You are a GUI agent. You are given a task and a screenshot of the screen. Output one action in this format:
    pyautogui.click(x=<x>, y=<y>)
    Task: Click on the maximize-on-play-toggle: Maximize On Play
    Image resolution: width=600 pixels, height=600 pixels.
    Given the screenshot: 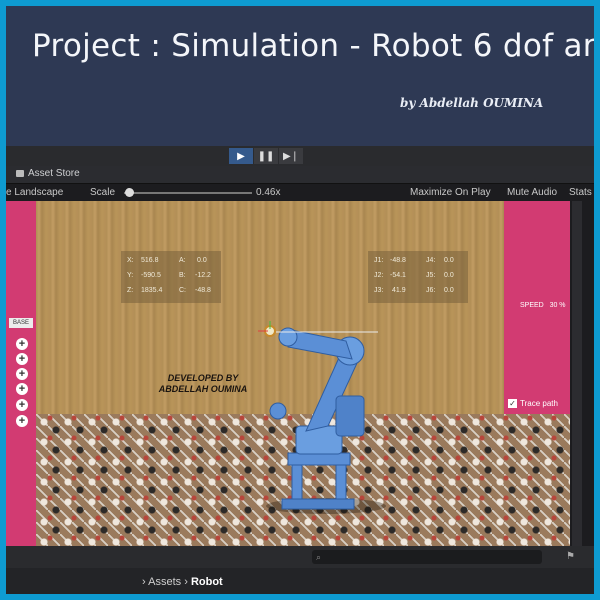 What is the action you would take?
    pyautogui.click(x=450, y=192)
    